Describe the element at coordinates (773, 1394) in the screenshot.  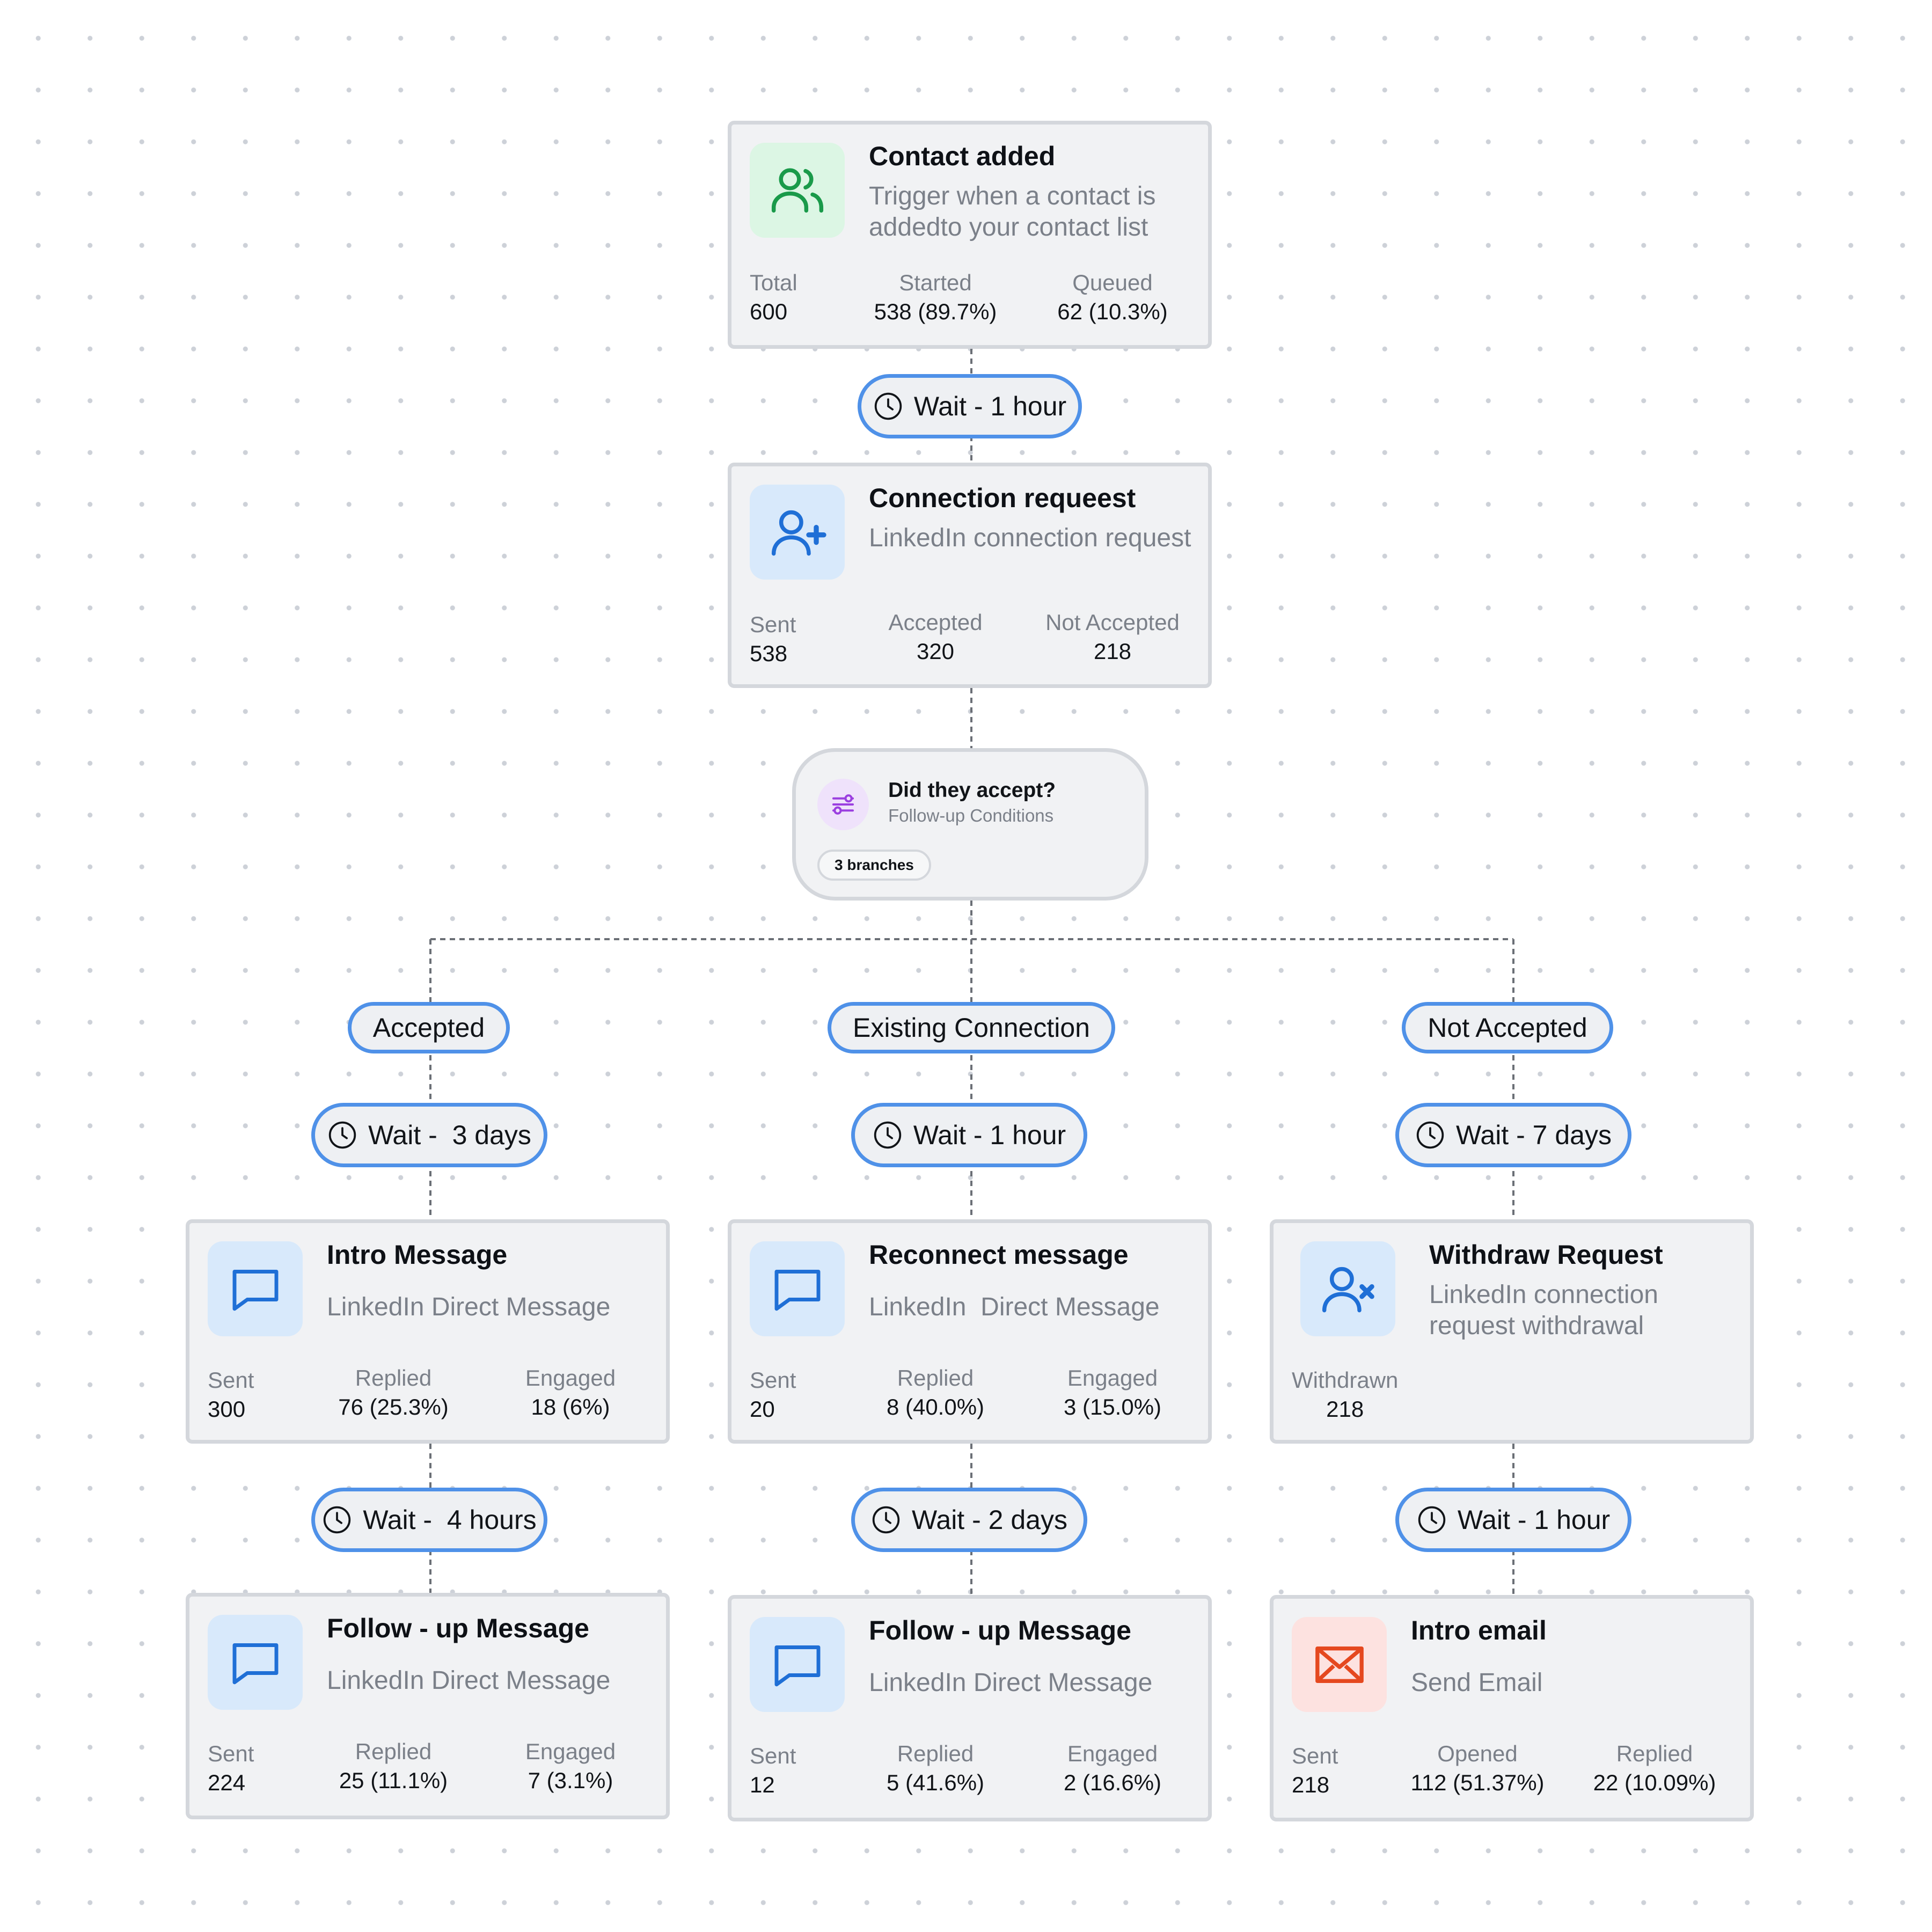
I see `stat-sent: Sent 20` at that location.